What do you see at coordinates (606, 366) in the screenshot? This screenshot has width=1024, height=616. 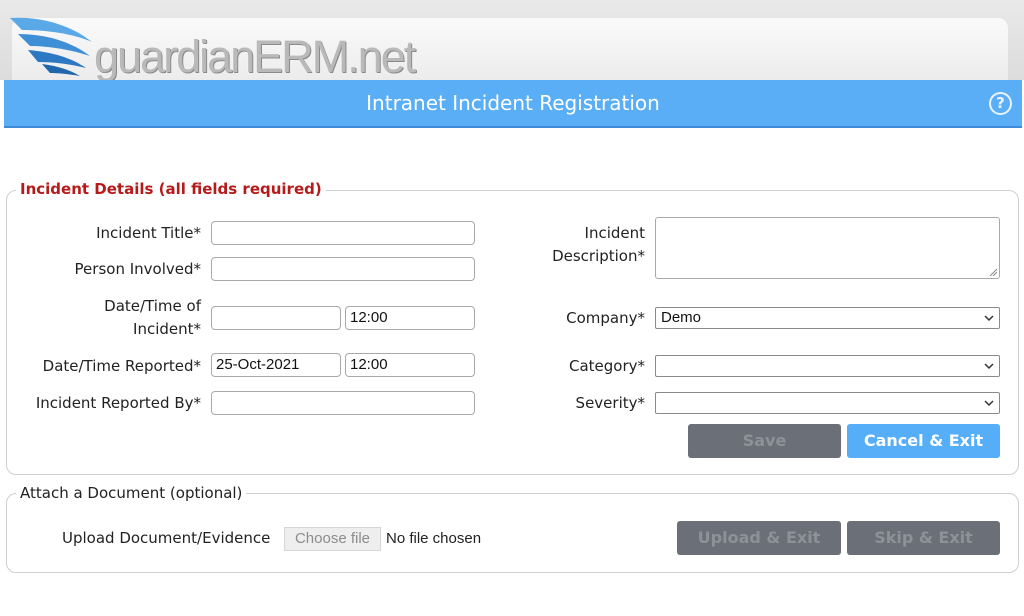 I see `category-label: Category*` at bounding box center [606, 366].